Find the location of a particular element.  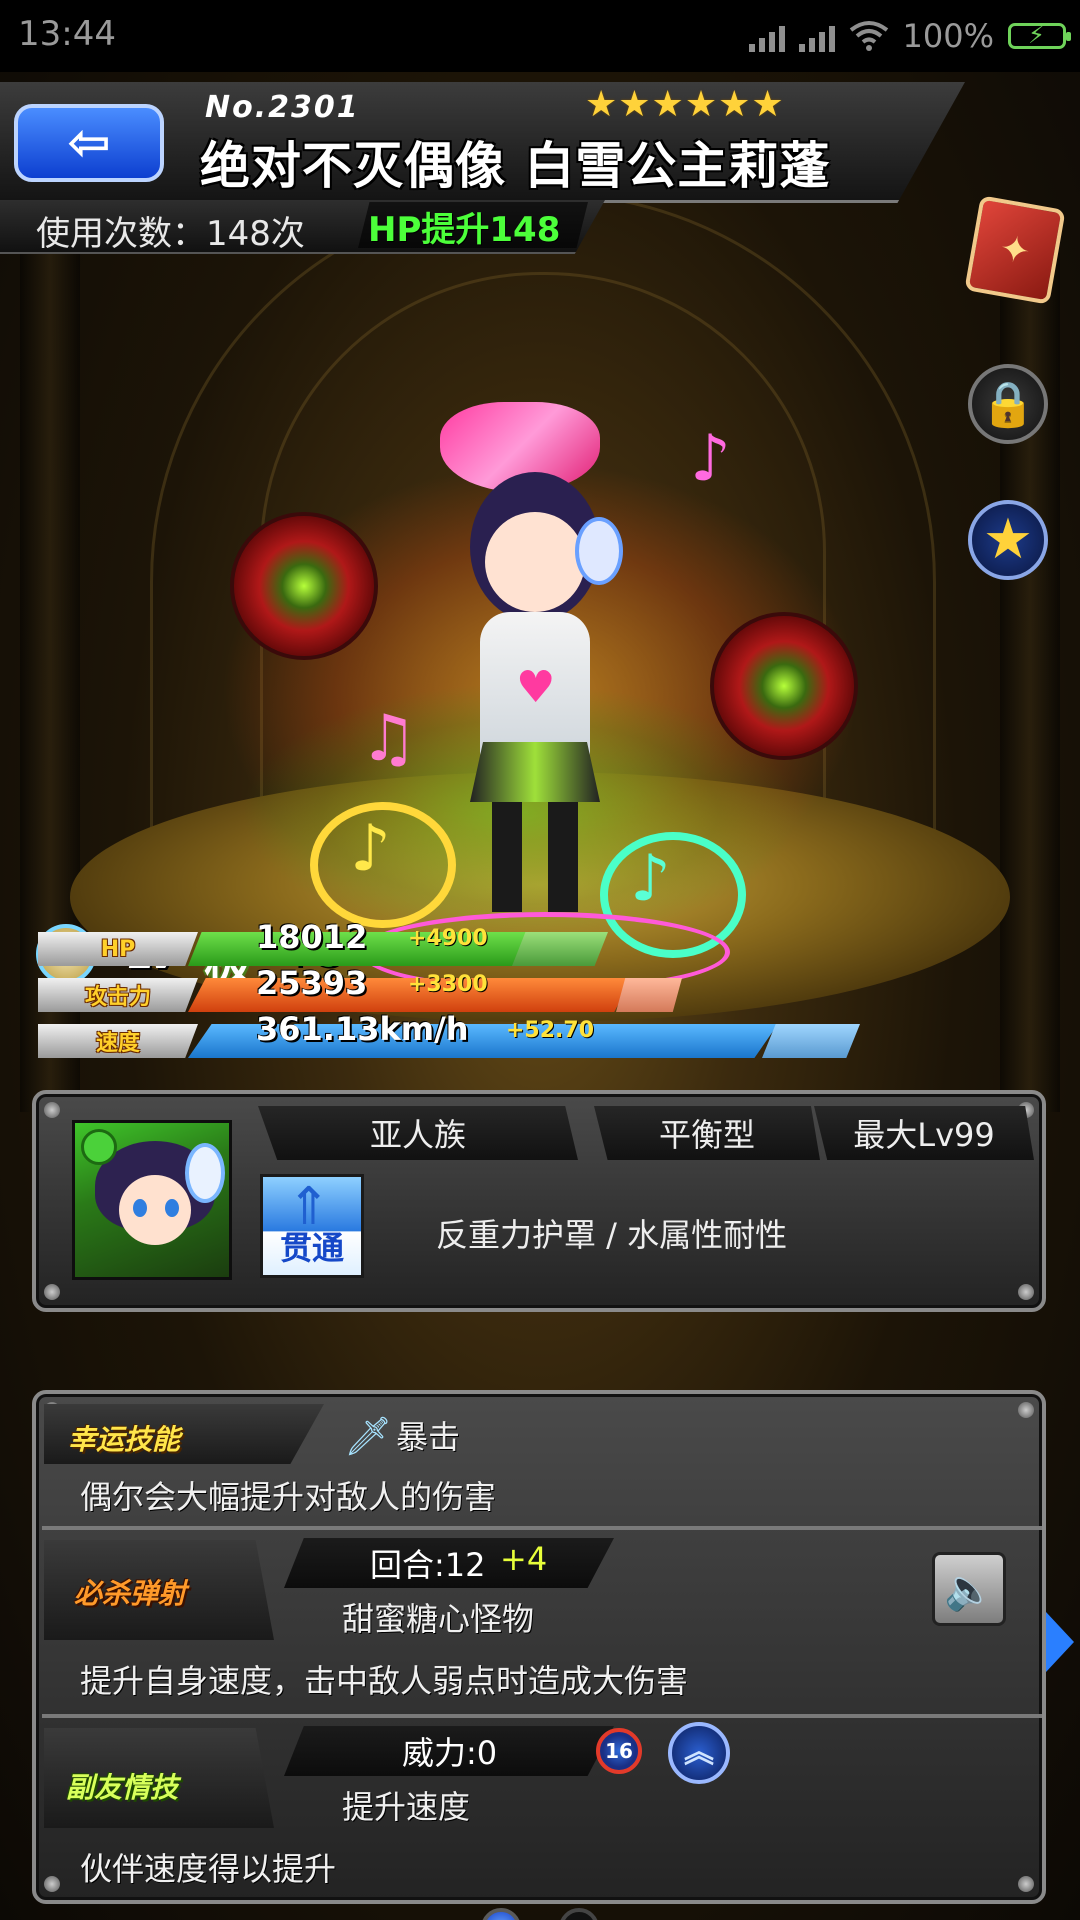

status-bar: 13:44 100% ⚡ is located at coordinates (540, 36).